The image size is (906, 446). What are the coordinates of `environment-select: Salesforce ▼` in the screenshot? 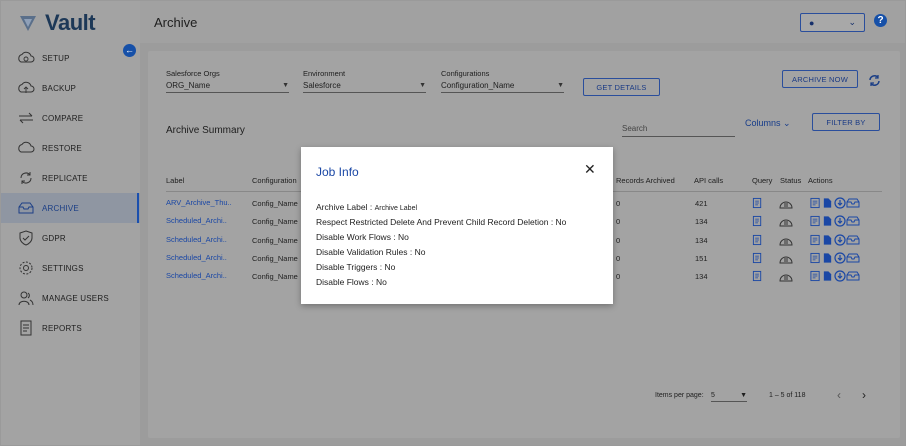 It's located at (364, 86).